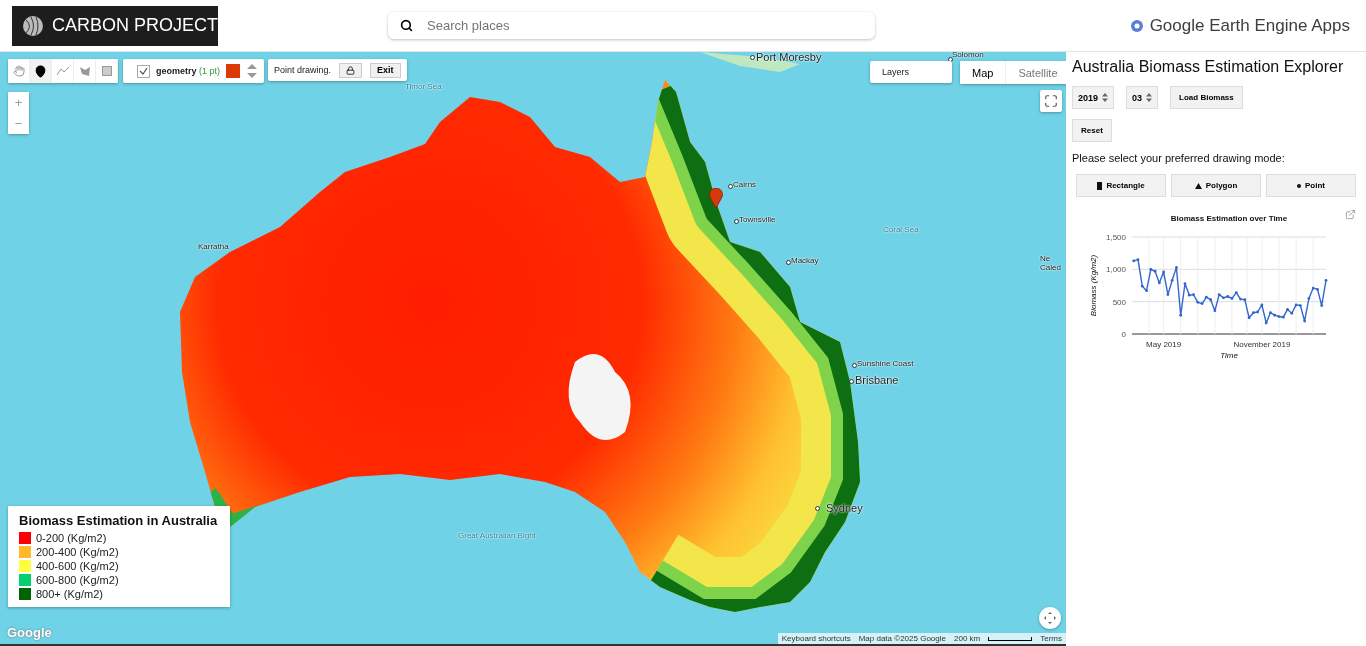 This screenshot has height=646, width=1366. I want to click on year-select: 2019, so click(1093, 97).